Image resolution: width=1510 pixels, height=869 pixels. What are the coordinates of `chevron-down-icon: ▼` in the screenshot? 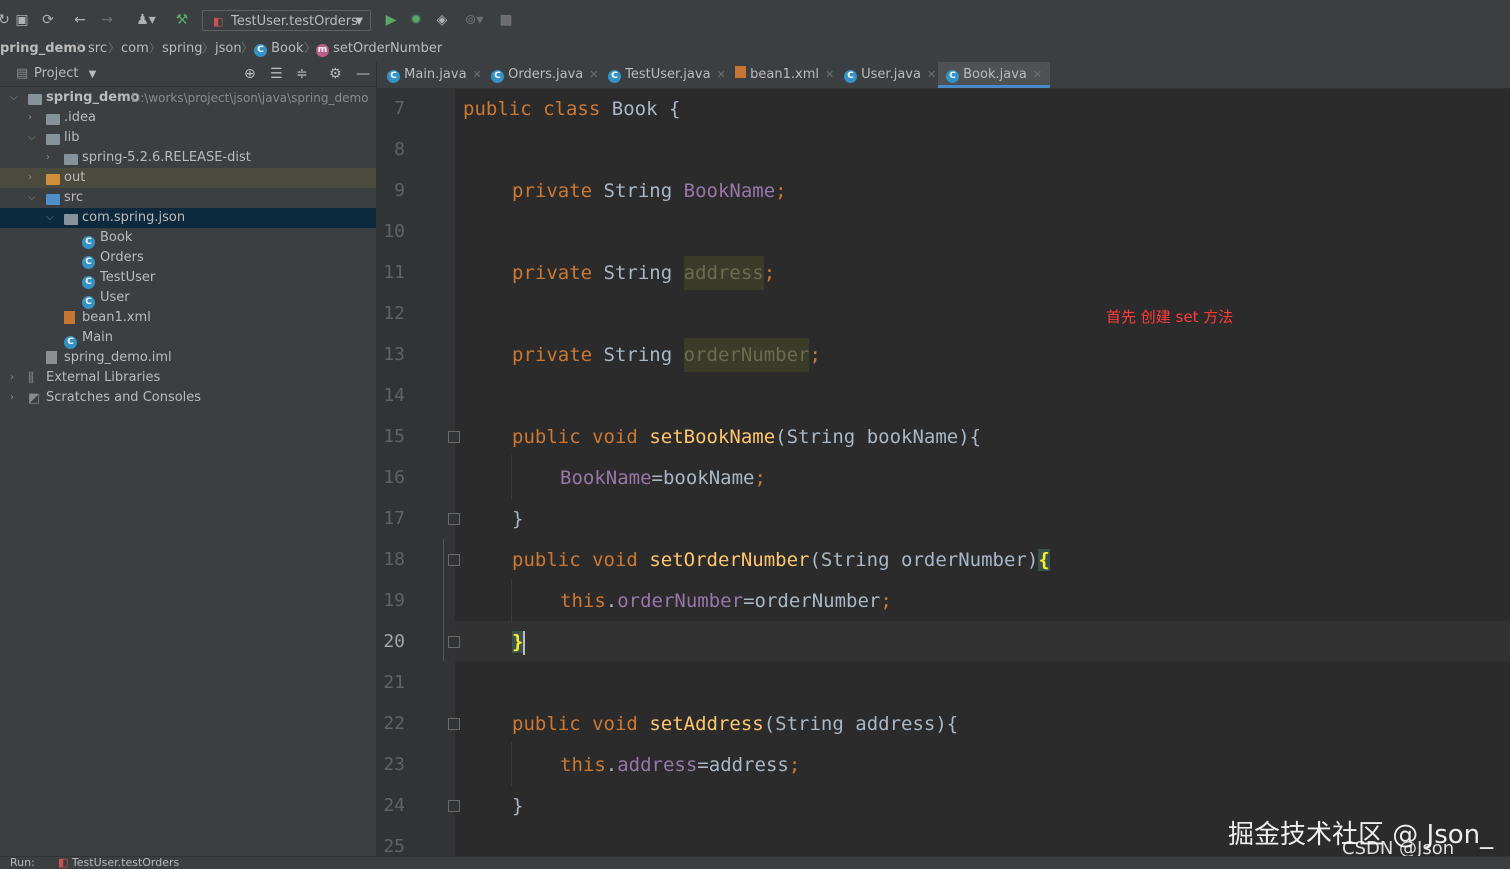 It's located at (359, 21).